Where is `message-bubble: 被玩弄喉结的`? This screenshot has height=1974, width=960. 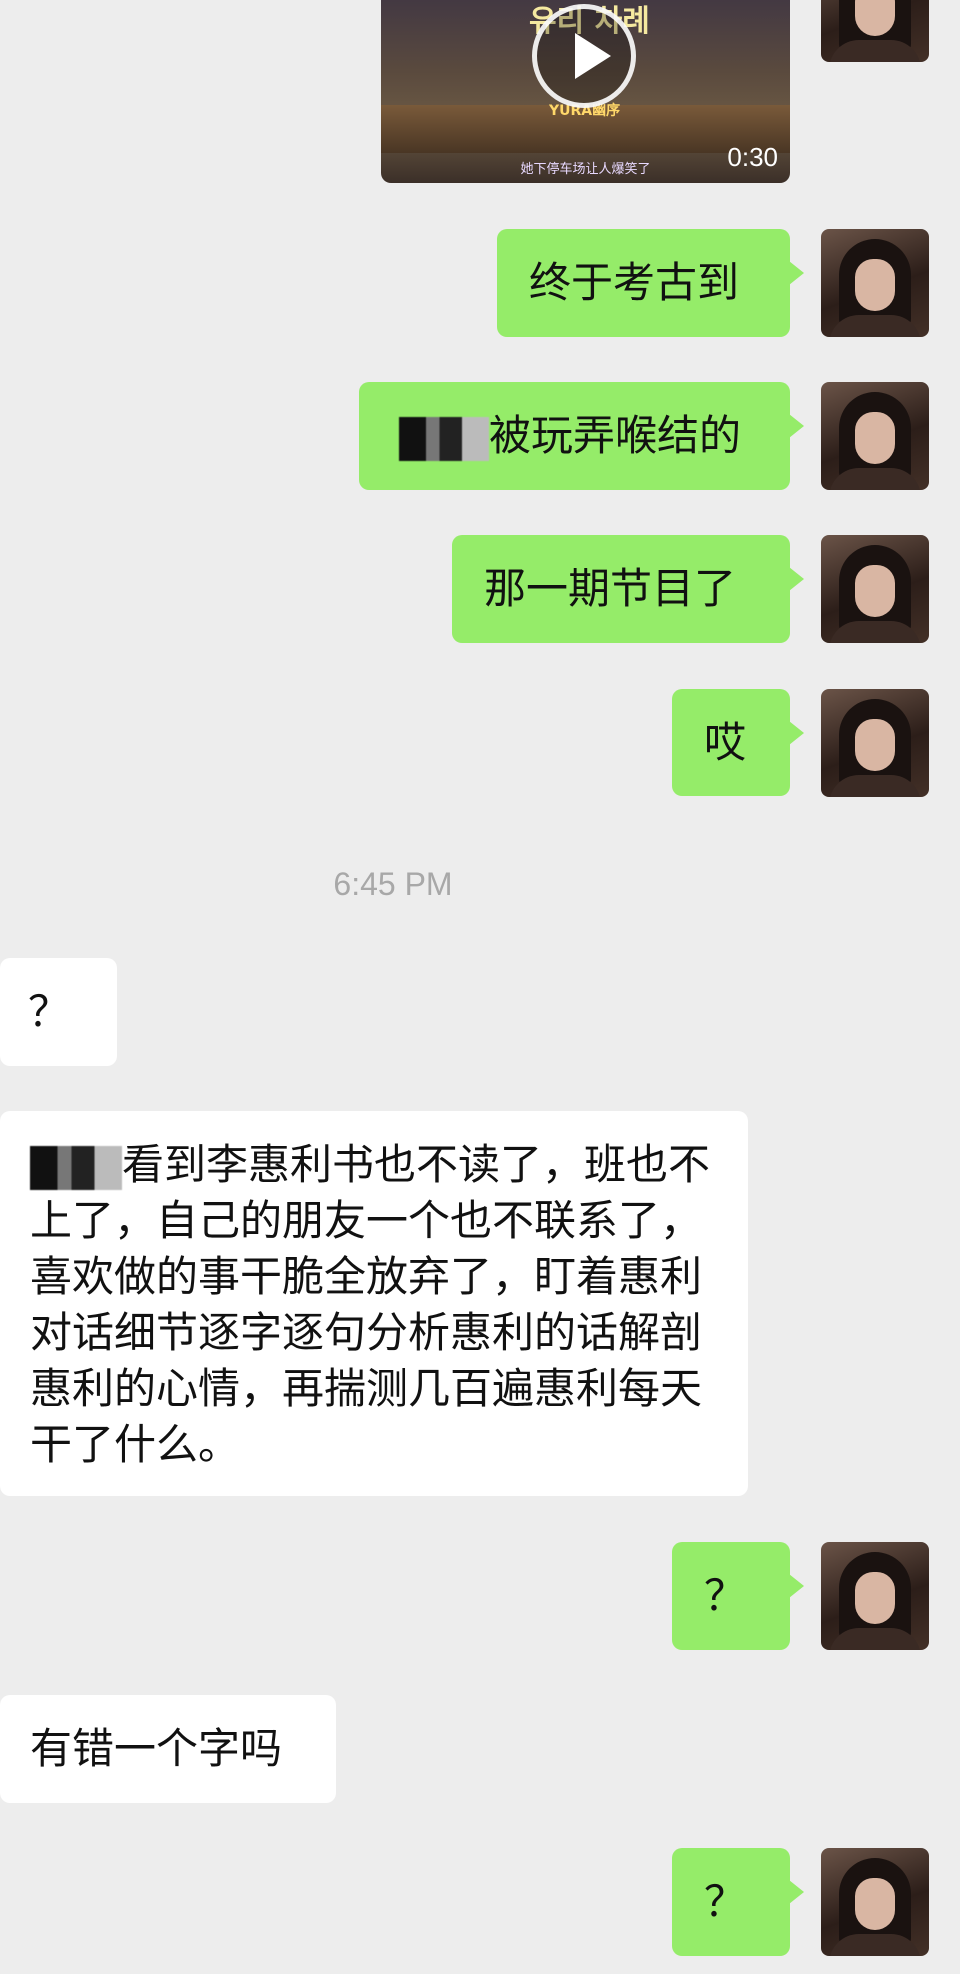
message-bubble: 被玩弄喉结的 is located at coordinates (581, 436).